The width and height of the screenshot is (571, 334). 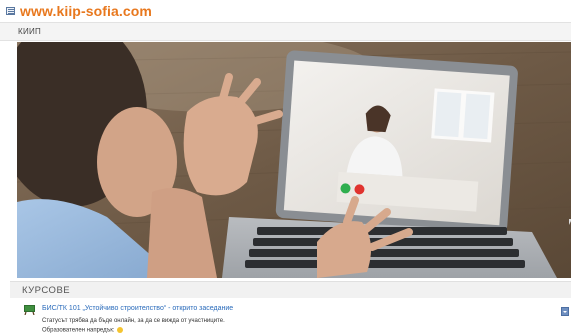 I want to click on course-progress: Образователен напредък:, so click(x=82, y=330).